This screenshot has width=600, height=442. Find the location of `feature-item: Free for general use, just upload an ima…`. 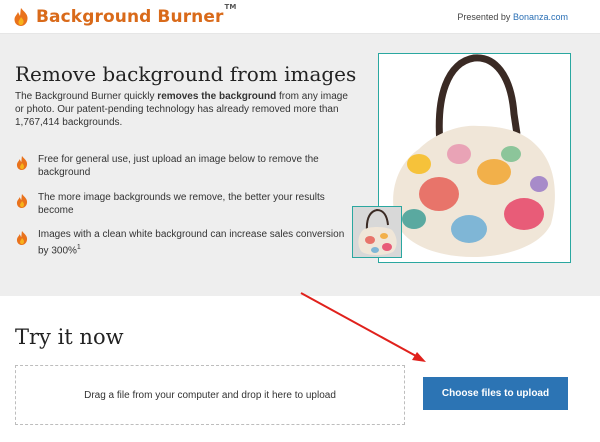

feature-item: Free for general use, just upload an ima… is located at coordinates (185, 166).